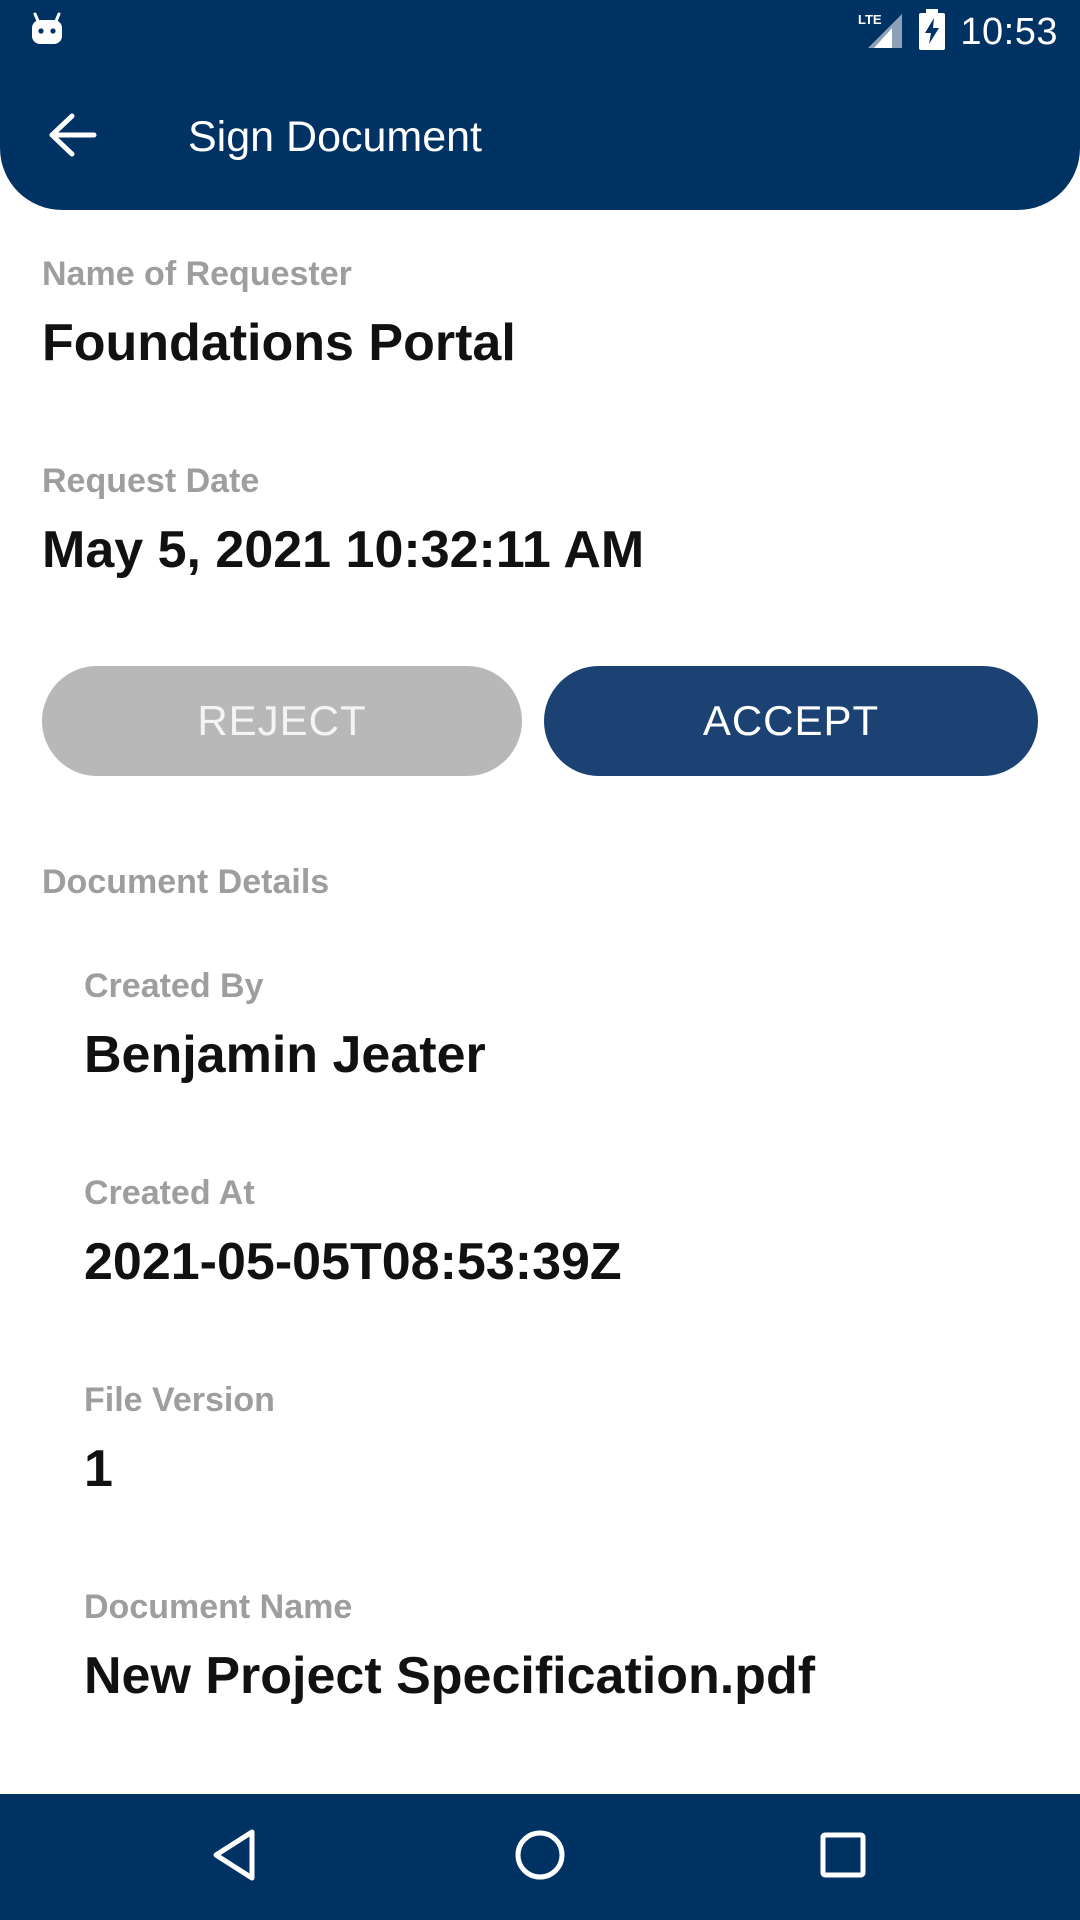  What do you see at coordinates (285, 1055) in the screenshot?
I see `created-by-value: Benjamin Jeater` at bounding box center [285, 1055].